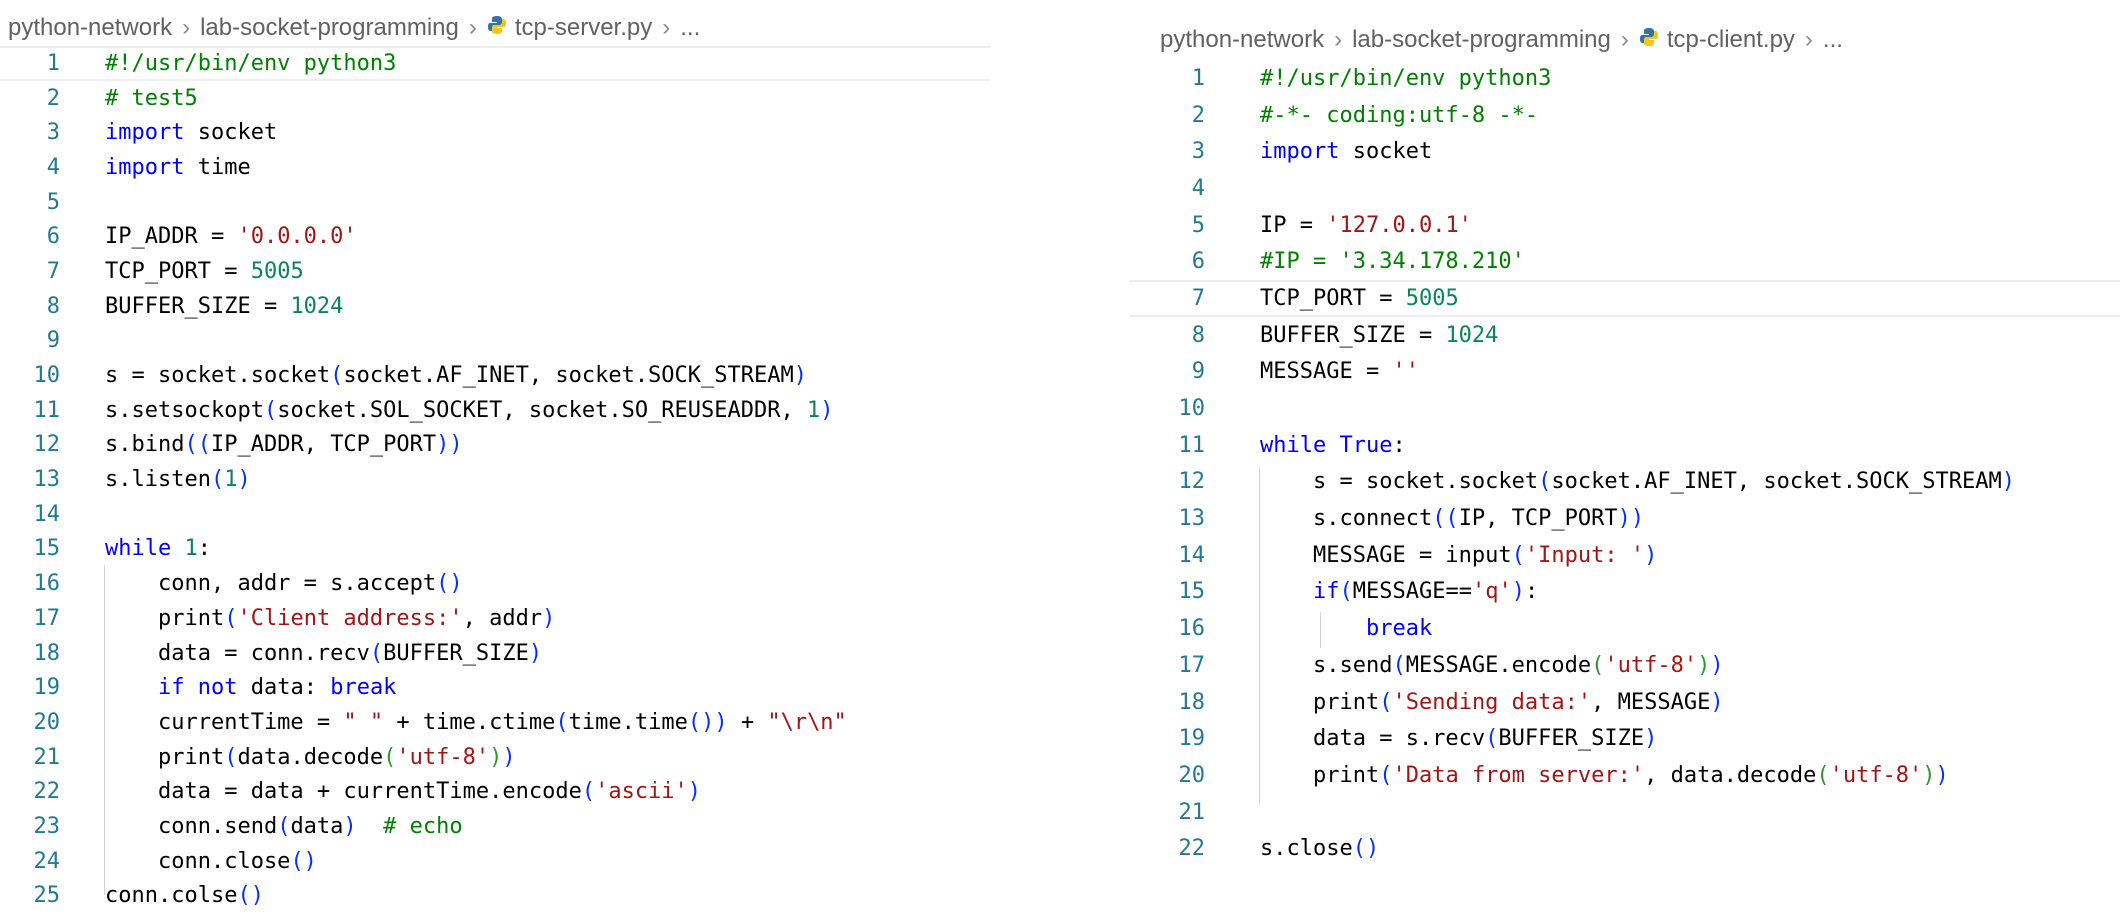 This screenshot has height=924, width=2120. Describe the element at coordinates (495, 445) in the screenshot. I see `code-line: 12 s.bind((IP_ADDR, TCP_PORT))` at that location.